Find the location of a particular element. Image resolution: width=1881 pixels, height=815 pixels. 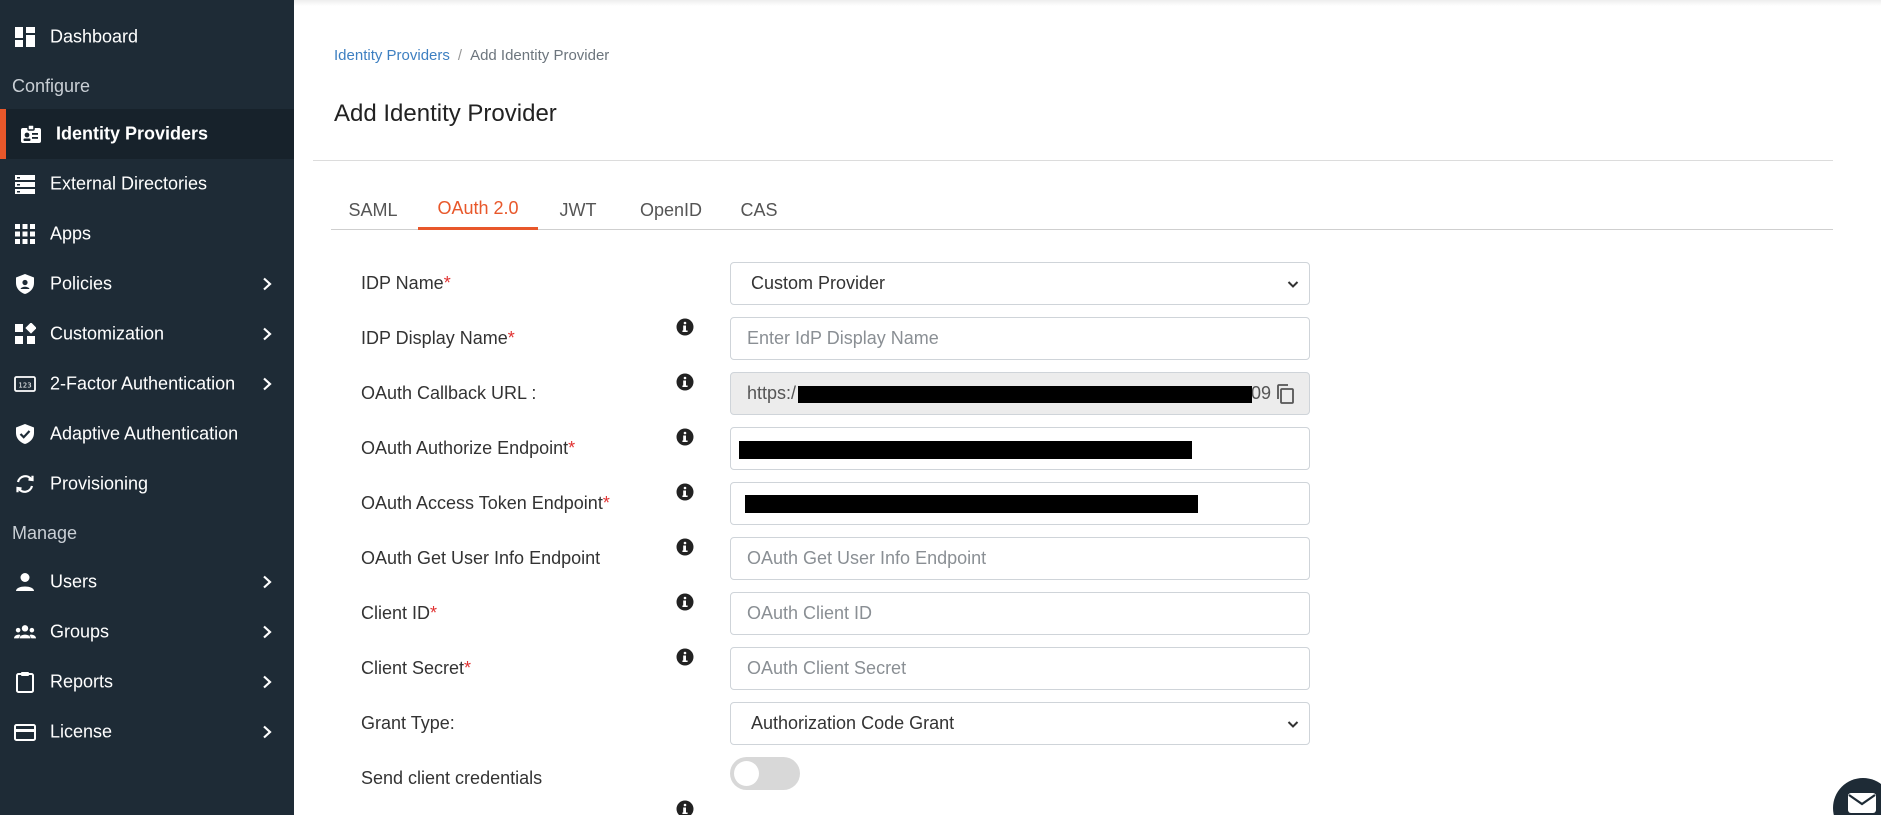

idp-name-value: Custom Provider is located at coordinates (818, 283).